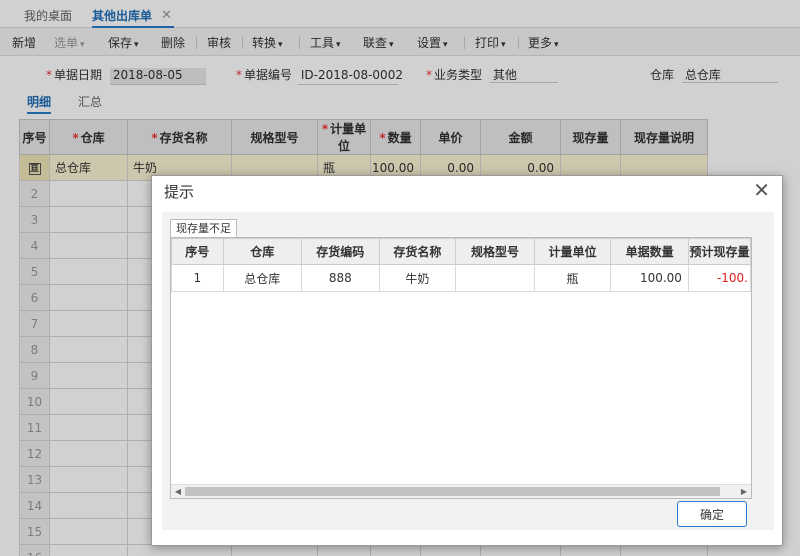 Image resolution: width=800 pixels, height=556 pixels. I want to click on scrollbar-thumb, so click(452, 491).